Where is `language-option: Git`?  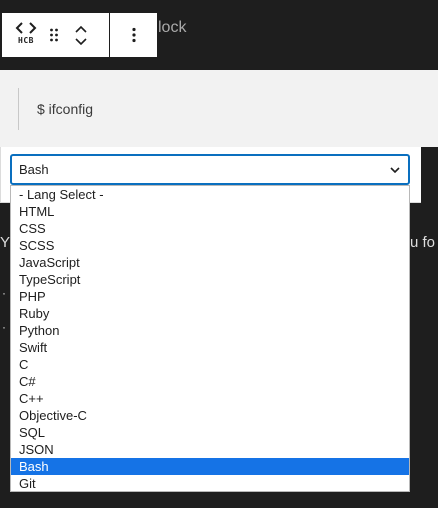
language-option: Git is located at coordinates (210, 483).